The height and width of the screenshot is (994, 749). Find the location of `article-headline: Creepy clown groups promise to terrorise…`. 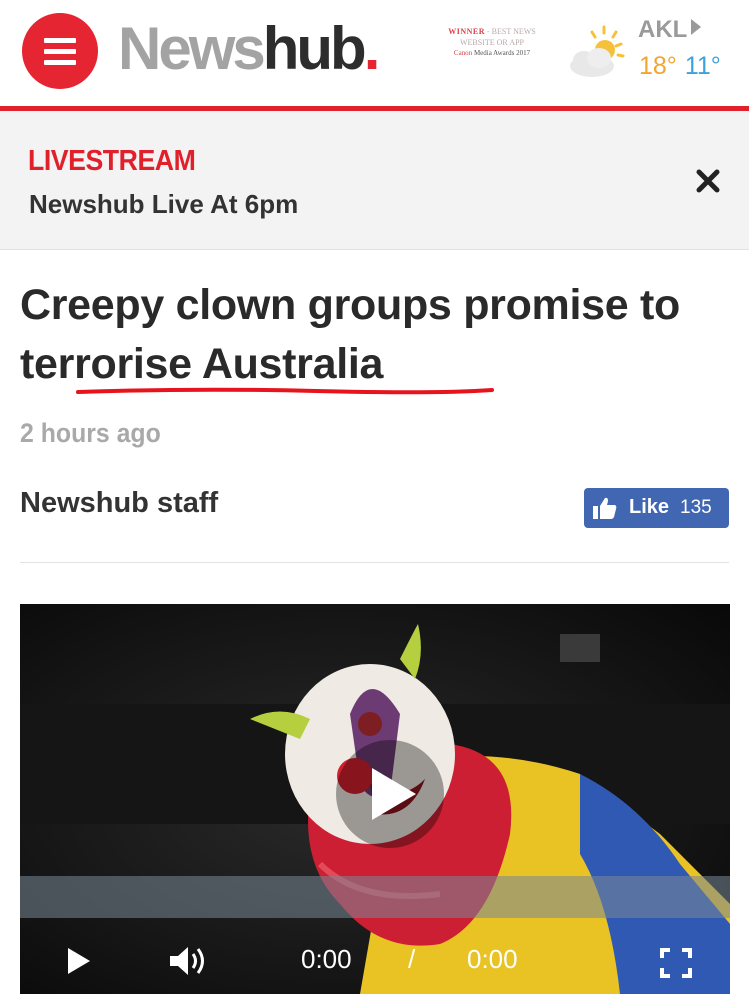

article-headline: Creepy clown groups promise to terrorise… is located at coordinates (350, 334).